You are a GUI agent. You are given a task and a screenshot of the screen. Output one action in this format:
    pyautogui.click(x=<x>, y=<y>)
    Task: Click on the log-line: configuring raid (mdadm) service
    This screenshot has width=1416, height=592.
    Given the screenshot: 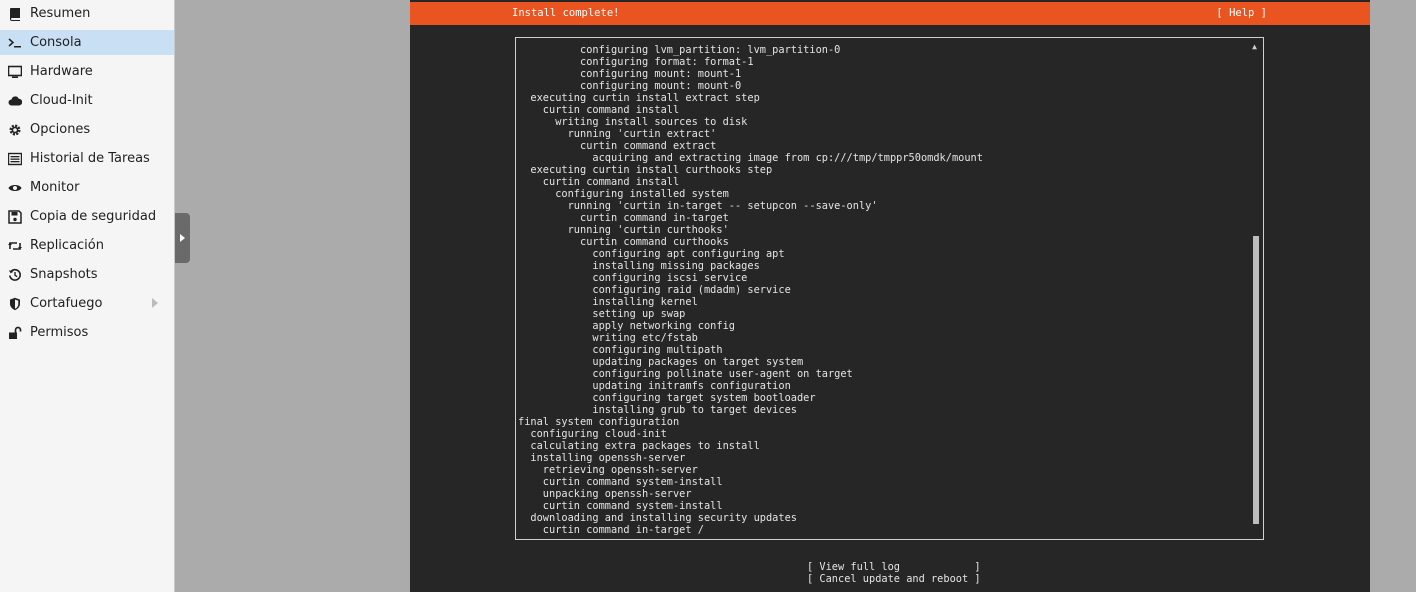 What is the action you would take?
    pyautogui.click(x=654, y=290)
    